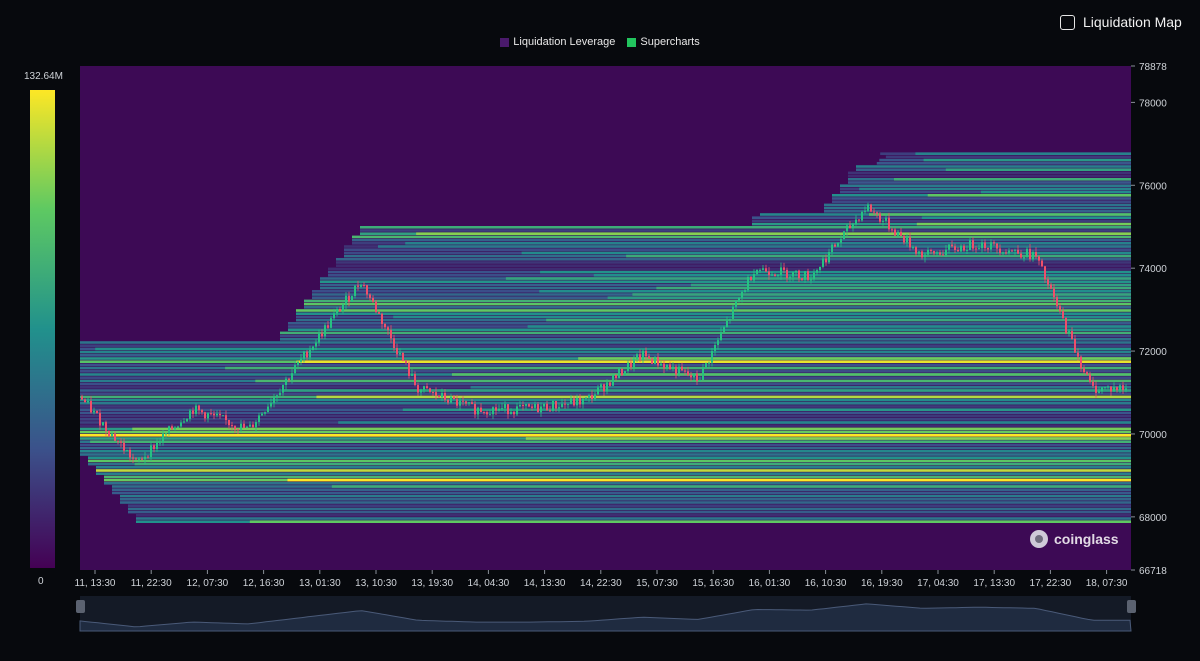 Image resolution: width=1200 pixels, height=661 pixels. Describe the element at coordinates (264, 583) in the screenshot. I see `x-tick-label: 12, 16:30` at that location.